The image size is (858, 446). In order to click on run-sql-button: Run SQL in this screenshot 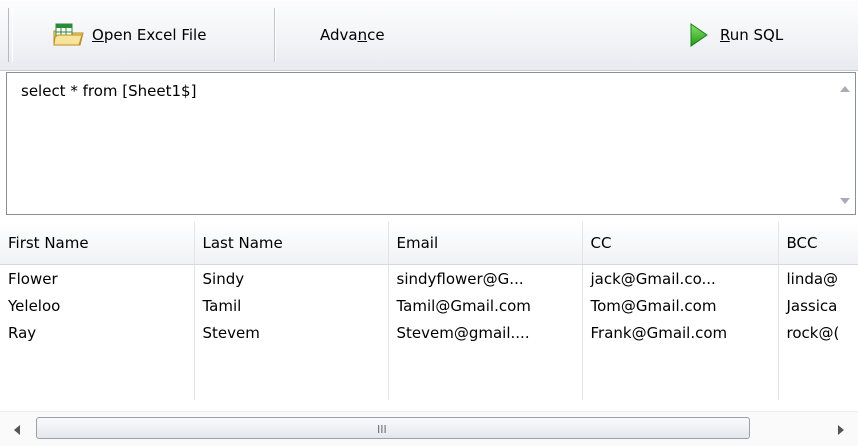, I will do `click(735, 35)`.